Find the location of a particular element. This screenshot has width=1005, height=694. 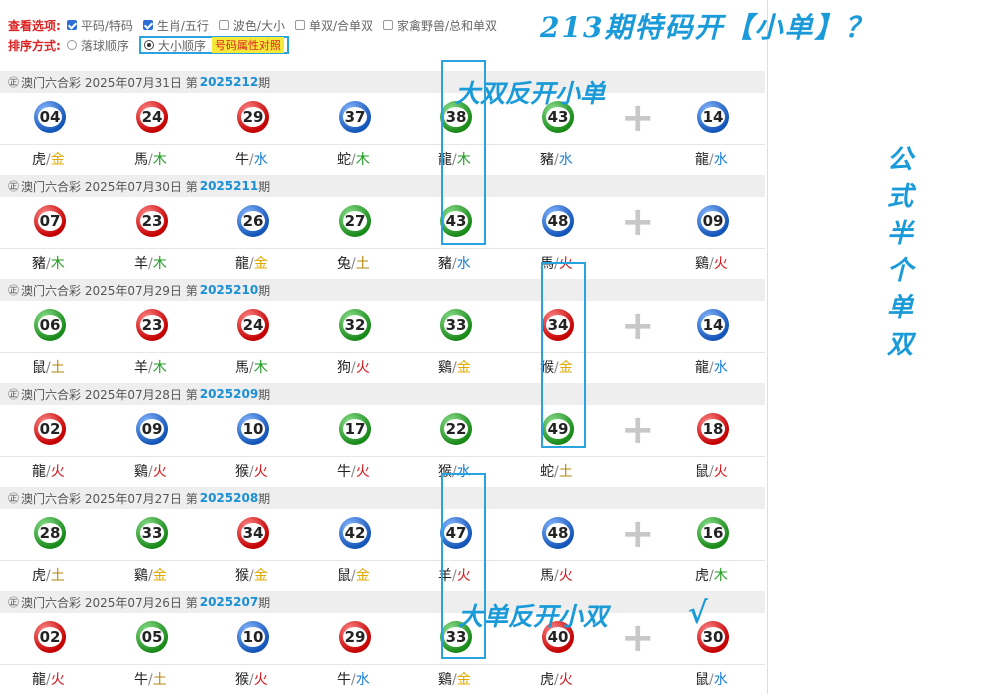

radio-drop-order is located at coordinates (71, 45).